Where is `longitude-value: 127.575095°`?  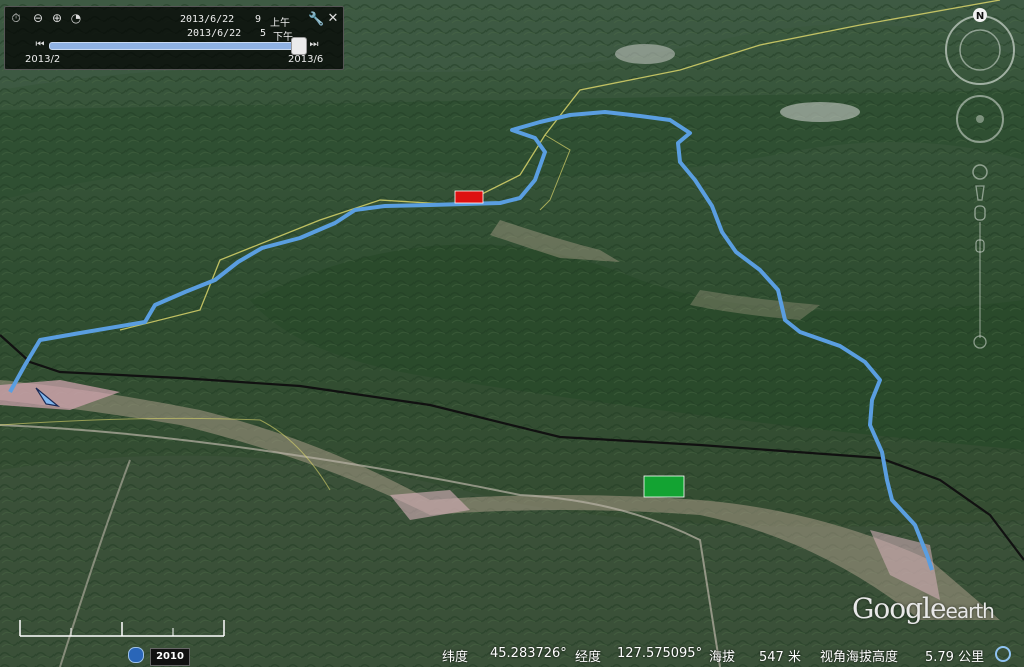
longitude-value: 127.575095° is located at coordinates (660, 653).